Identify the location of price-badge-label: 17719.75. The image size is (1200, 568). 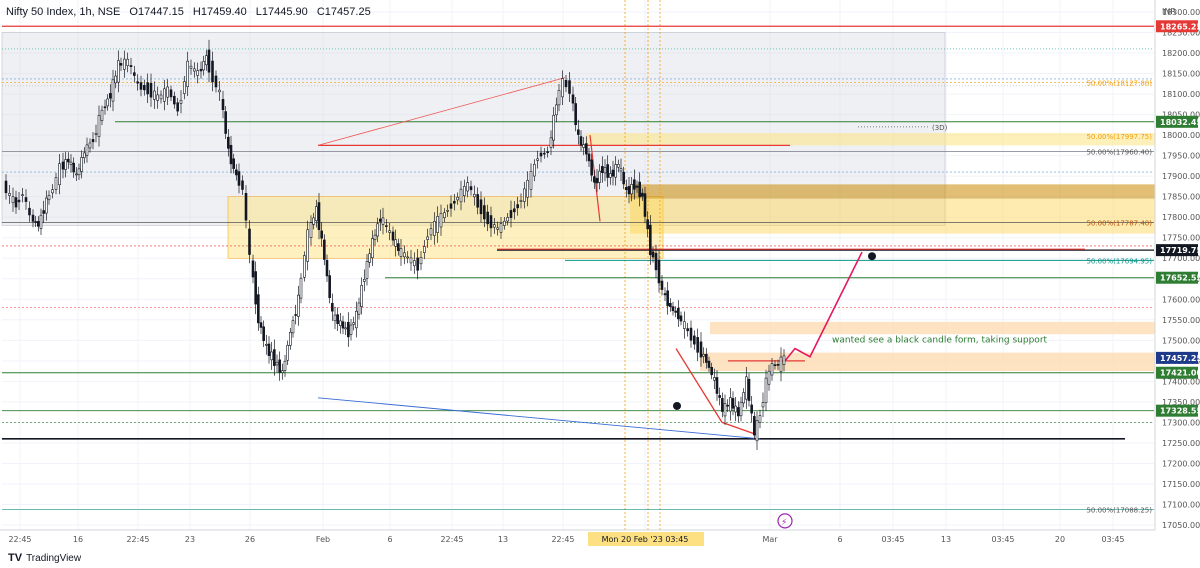
(1180, 250).